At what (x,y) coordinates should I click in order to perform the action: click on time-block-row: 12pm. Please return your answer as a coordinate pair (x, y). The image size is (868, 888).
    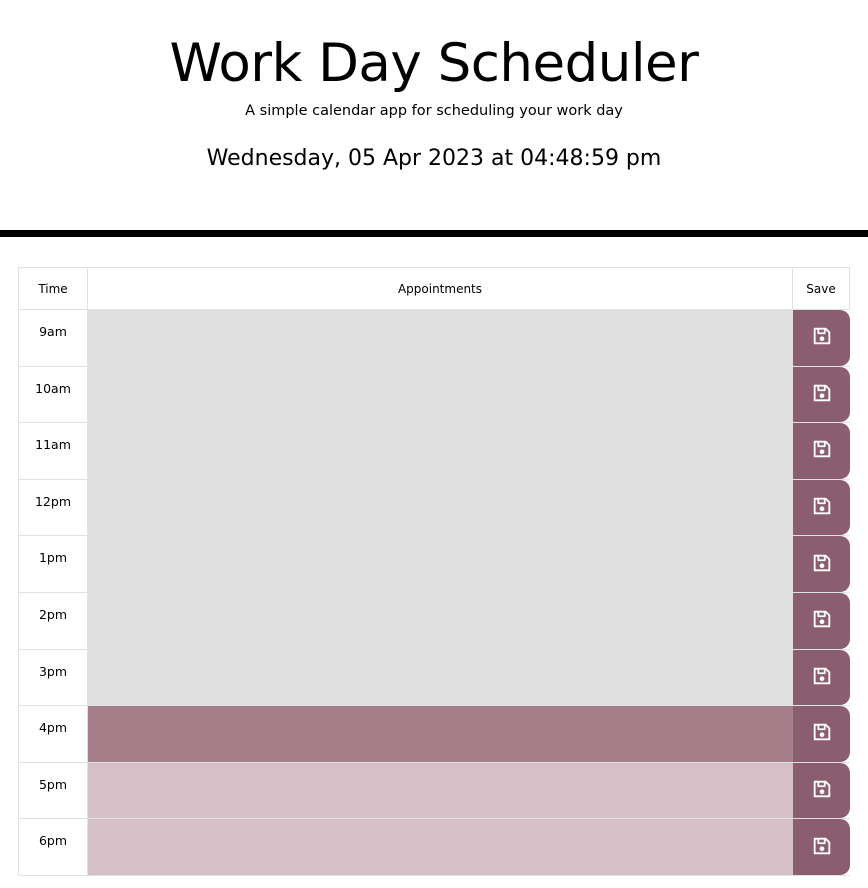
    Looking at the image, I should click on (434, 508).